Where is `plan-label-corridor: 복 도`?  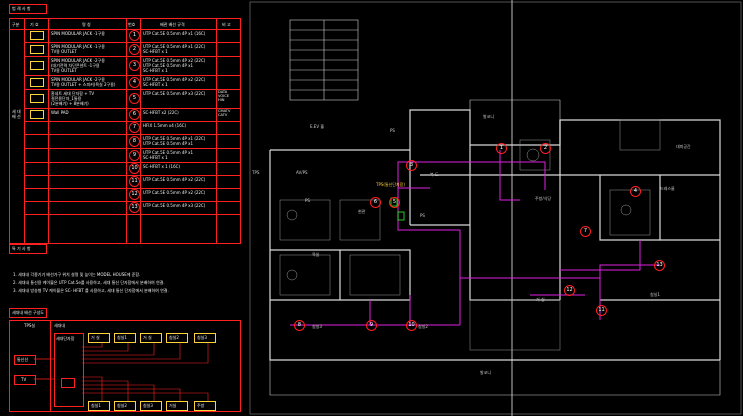
plan-label-corridor: 복 도 is located at coordinates (434, 174).